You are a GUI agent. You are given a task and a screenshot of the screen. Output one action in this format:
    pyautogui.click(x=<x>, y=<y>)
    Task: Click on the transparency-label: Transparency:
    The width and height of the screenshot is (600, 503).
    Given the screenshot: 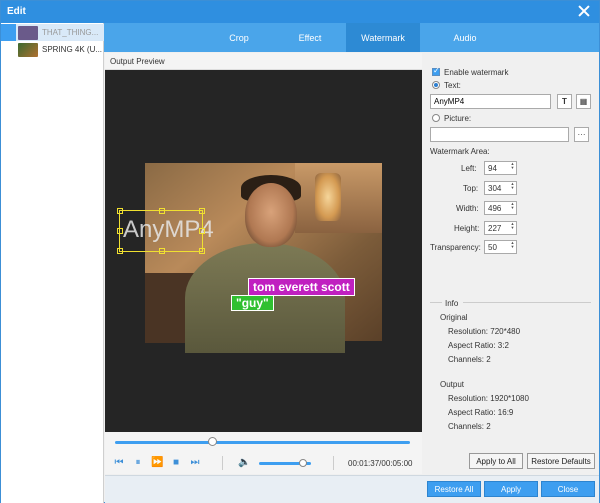 What is the action you would take?
    pyautogui.click(x=455, y=247)
    